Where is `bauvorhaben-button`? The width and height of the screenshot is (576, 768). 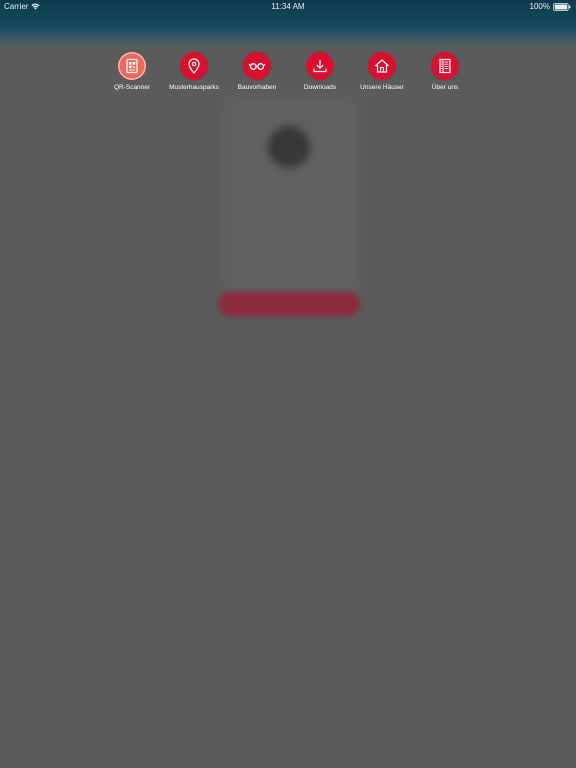 bauvorhaben-button is located at coordinates (257, 66).